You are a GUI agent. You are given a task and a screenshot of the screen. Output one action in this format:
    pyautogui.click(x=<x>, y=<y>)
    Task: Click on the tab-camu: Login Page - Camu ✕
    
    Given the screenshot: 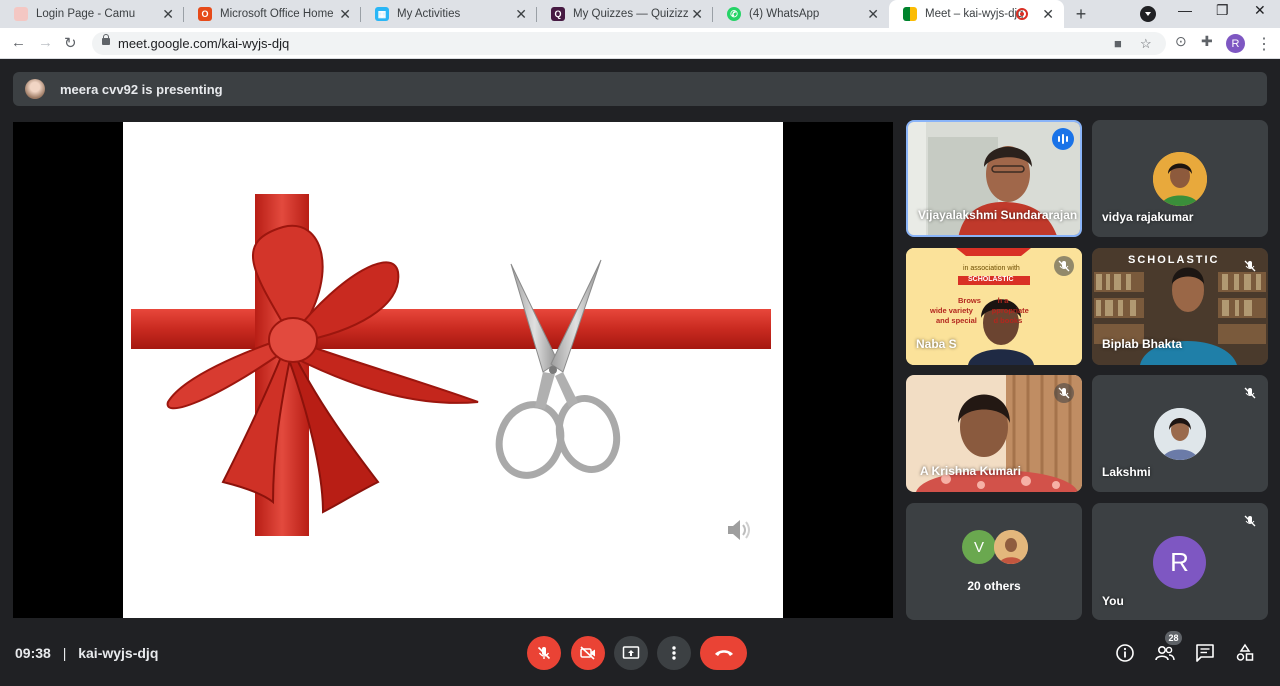 What is the action you would take?
    pyautogui.click(x=92, y=14)
    